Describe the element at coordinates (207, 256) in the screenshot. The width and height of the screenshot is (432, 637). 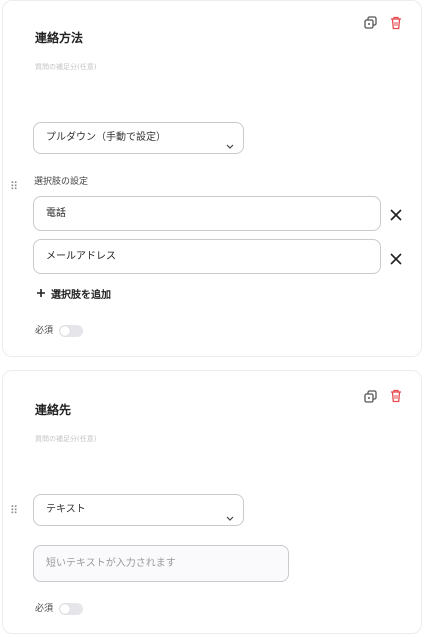
I see `option-input: メールアドレス` at that location.